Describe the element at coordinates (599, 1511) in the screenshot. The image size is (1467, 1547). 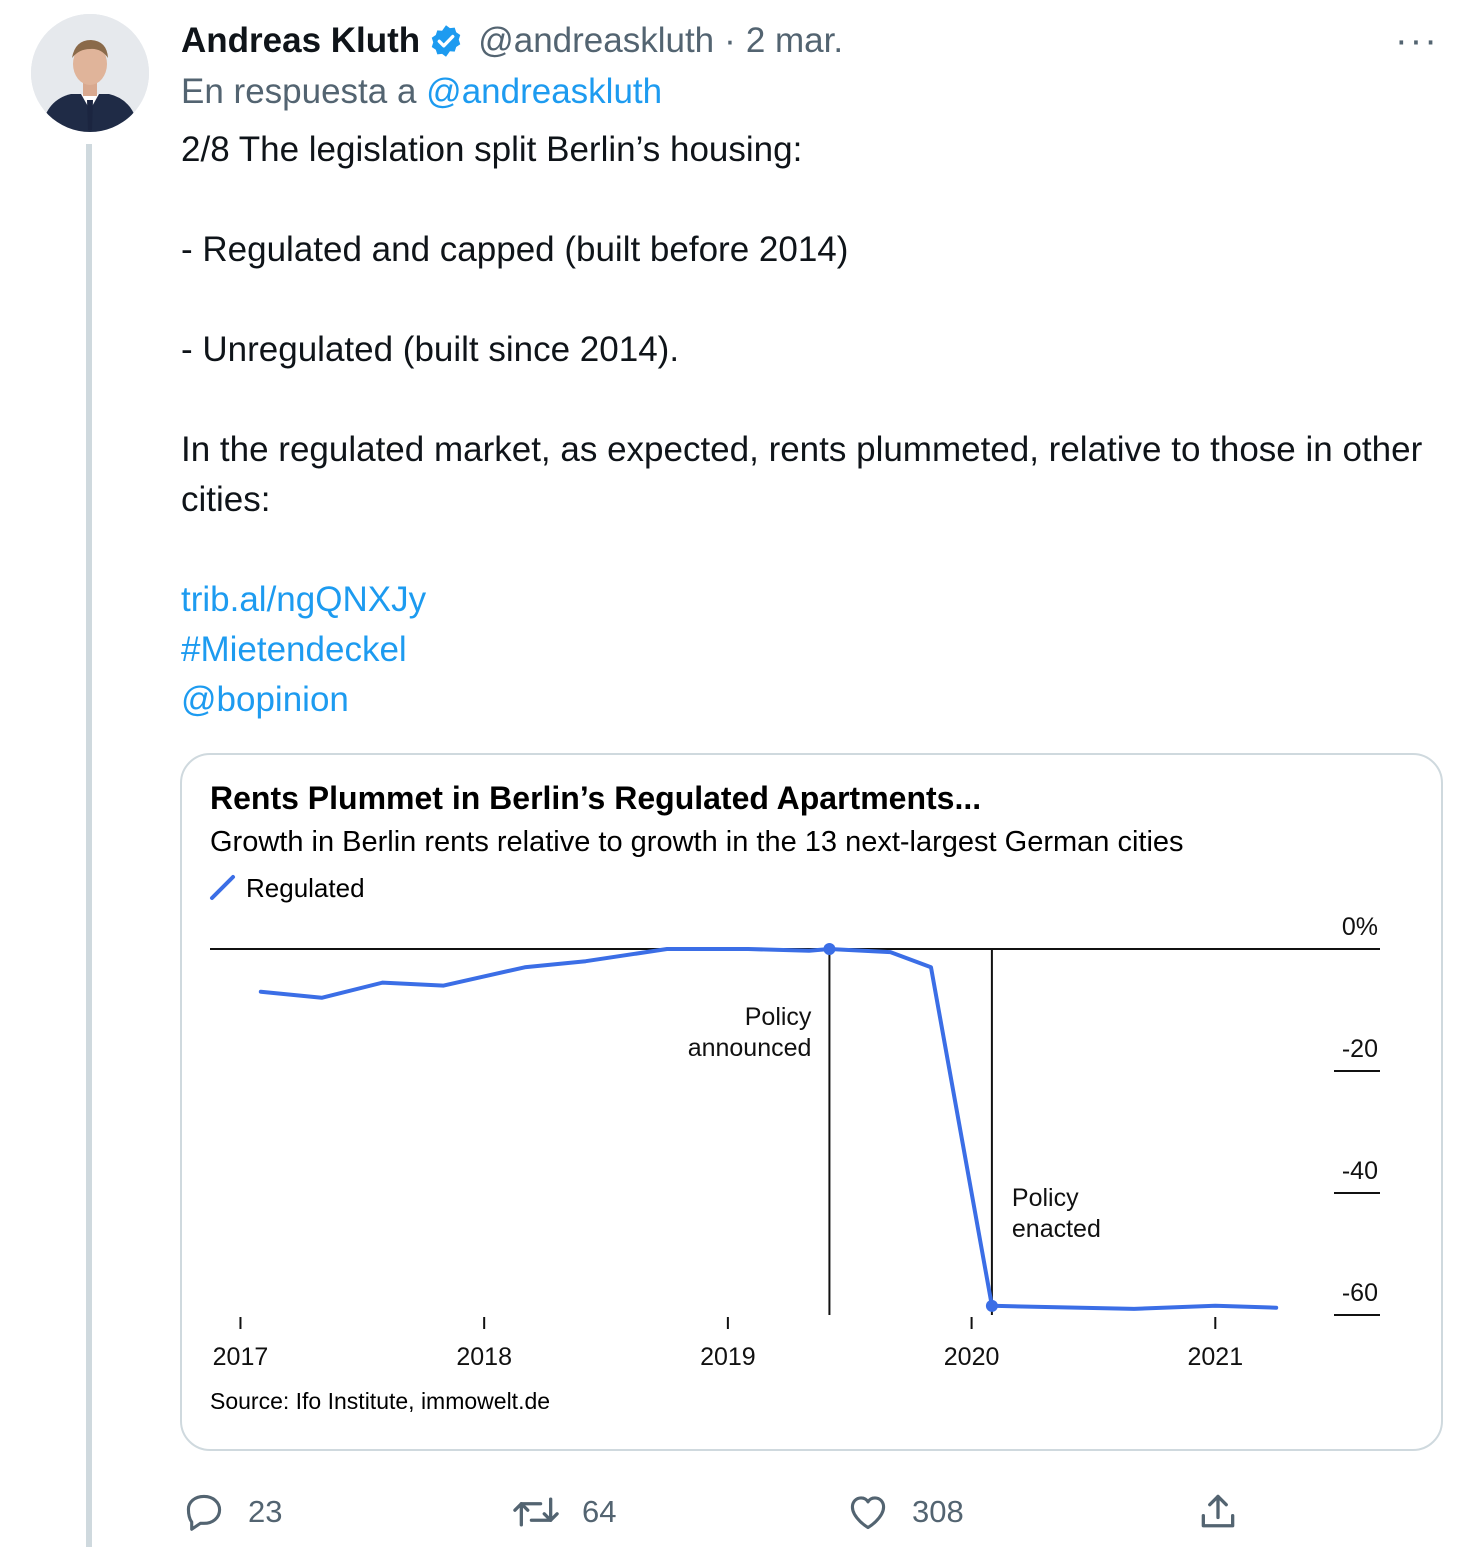
I see `retweet-count: 64` at that location.